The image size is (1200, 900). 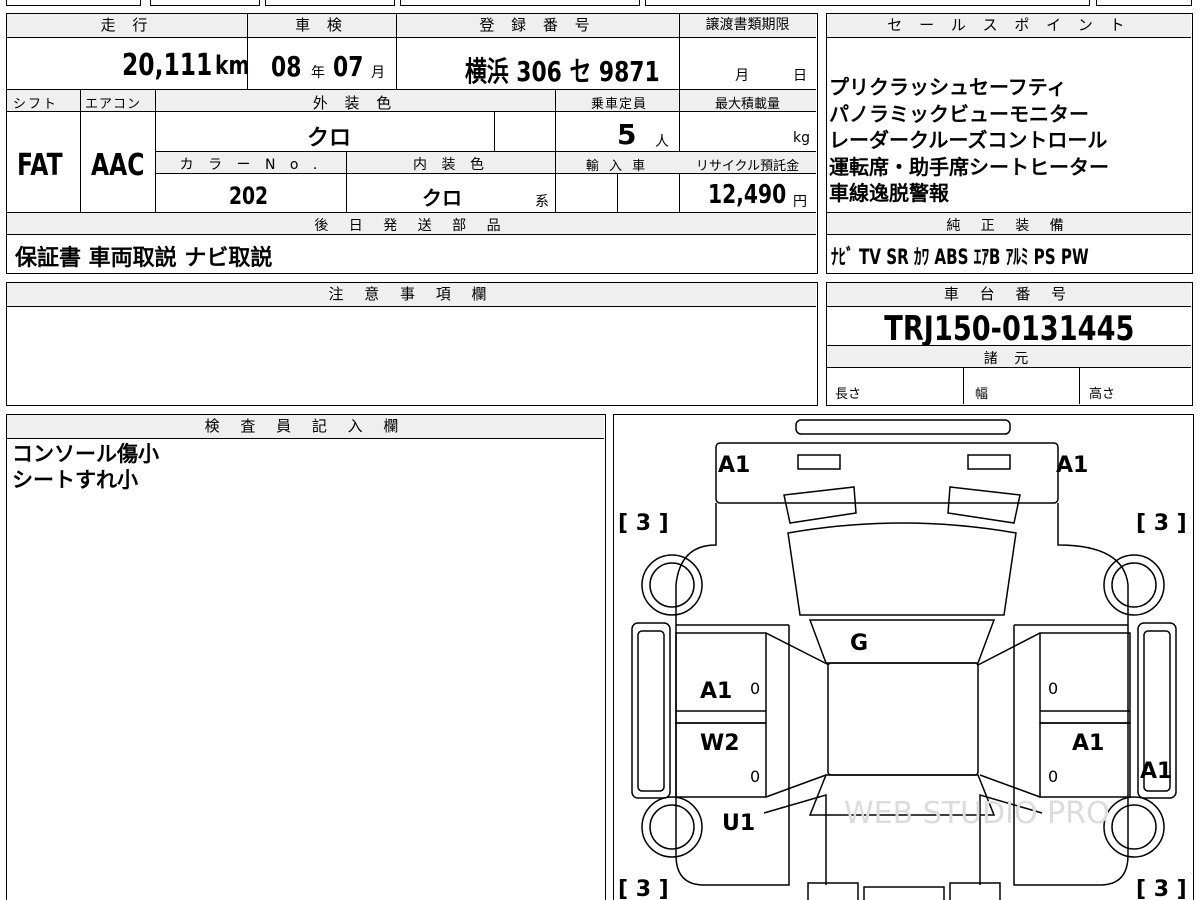 I want to click on watermark: WEB STUDIO PRO, so click(x=977, y=813).